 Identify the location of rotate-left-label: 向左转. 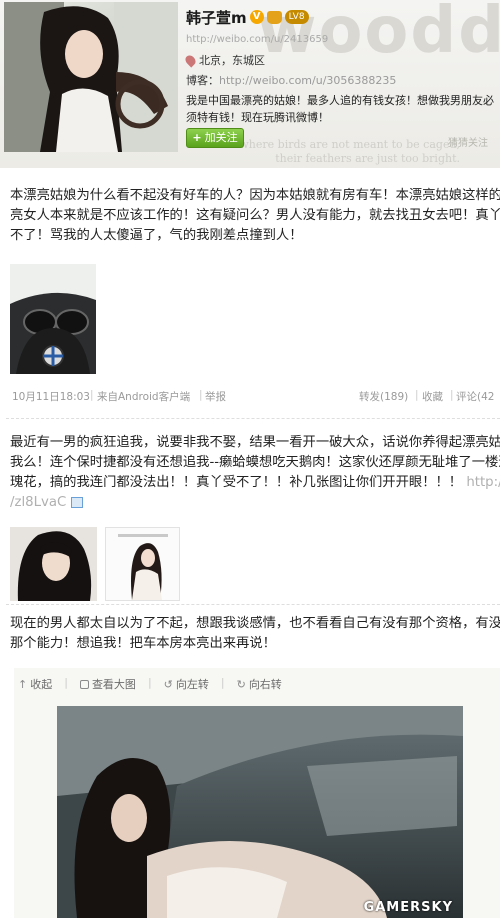
(192, 684).